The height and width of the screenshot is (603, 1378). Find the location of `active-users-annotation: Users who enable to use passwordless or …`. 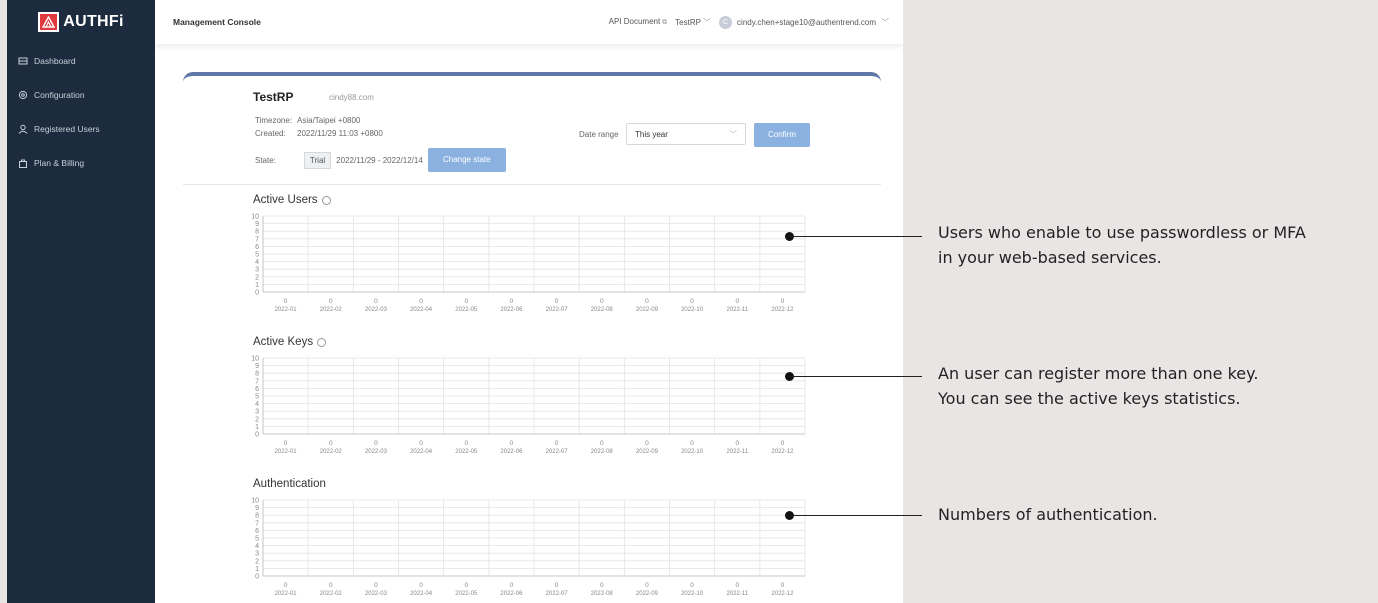

active-users-annotation: Users who enable to use passwordless or … is located at coordinates (1122, 245).